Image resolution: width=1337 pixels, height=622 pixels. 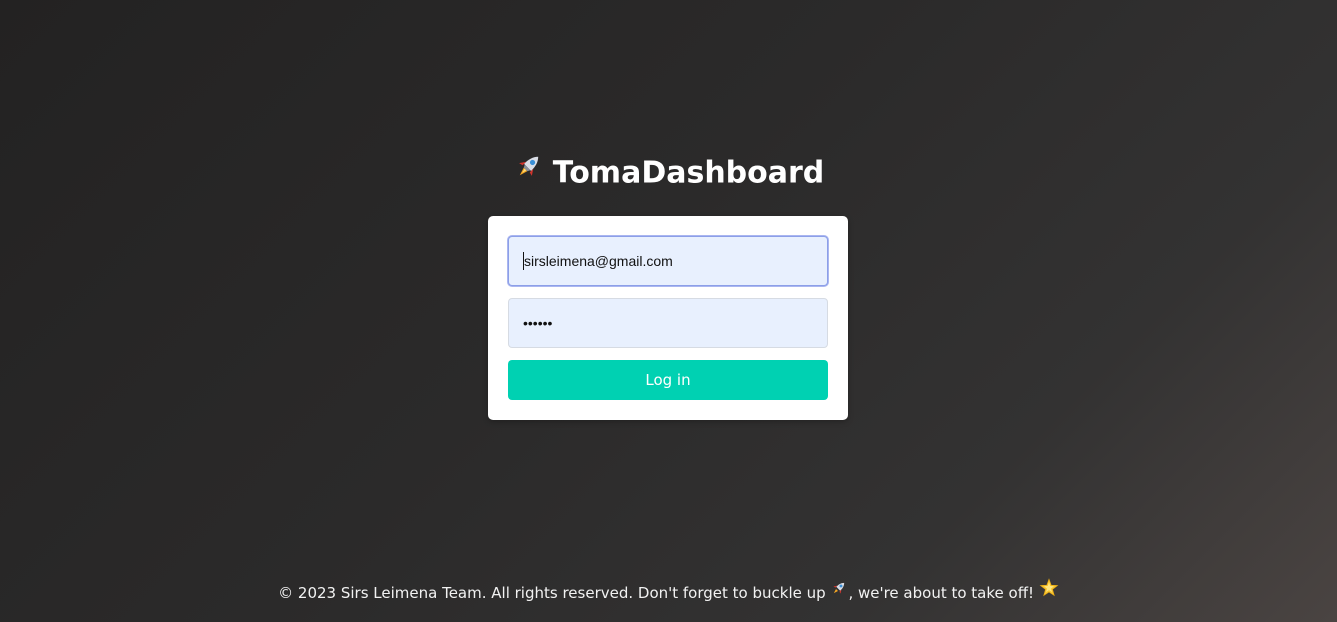 I want to click on login-card: sirsleimena@gmail.com •••••• Log in, so click(x=668, y=318).